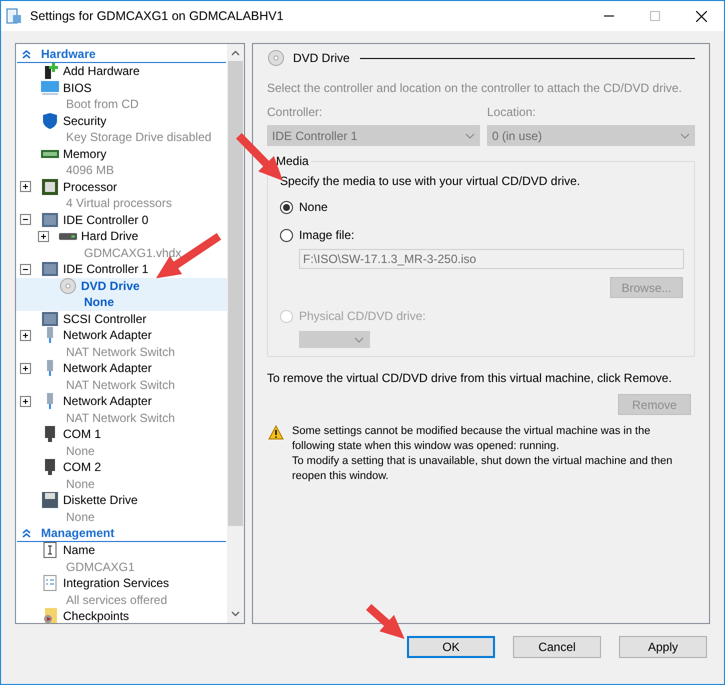  What do you see at coordinates (512, 112) in the screenshot?
I see `location-label: Location:` at bounding box center [512, 112].